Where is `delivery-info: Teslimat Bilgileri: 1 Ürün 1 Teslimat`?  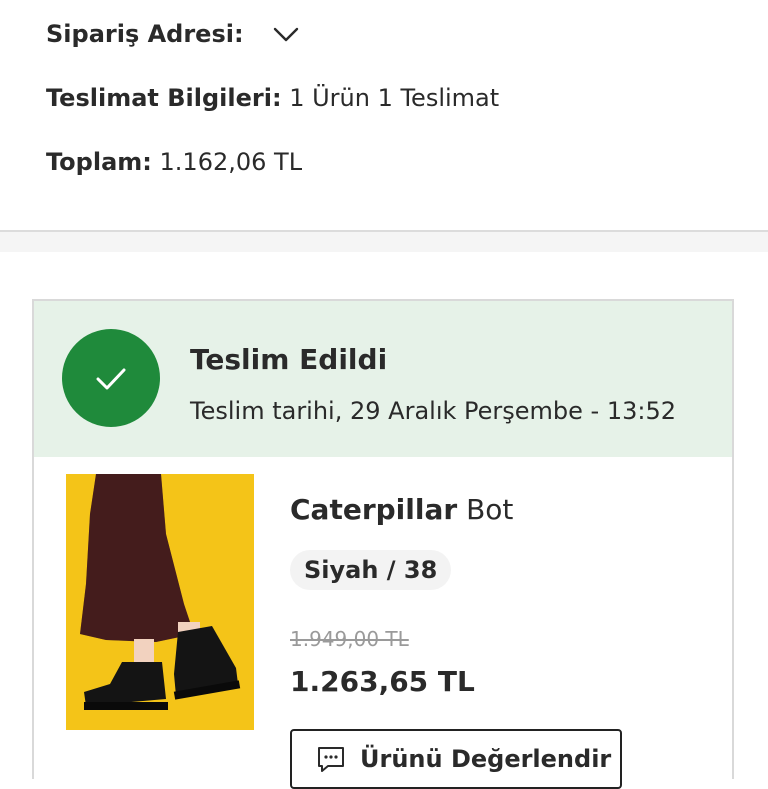 delivery-info: Teslimat Bilgileri: 1 Ürün 1 Teslimat is located at coordinates (272, 98).